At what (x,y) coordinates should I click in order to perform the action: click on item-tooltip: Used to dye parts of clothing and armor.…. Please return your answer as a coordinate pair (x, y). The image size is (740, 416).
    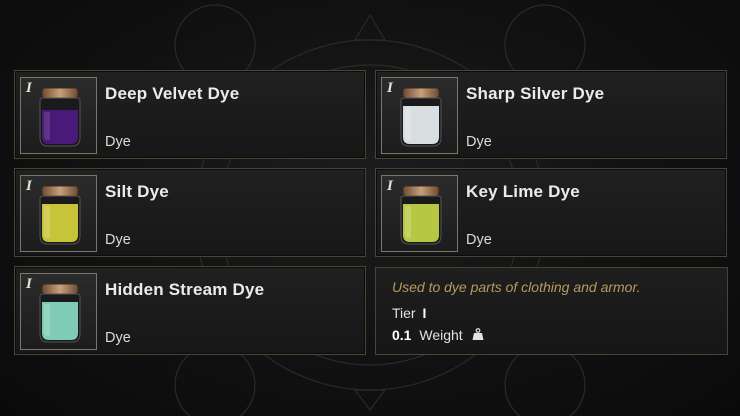
    Looking at the image, I should click on (551, 311).